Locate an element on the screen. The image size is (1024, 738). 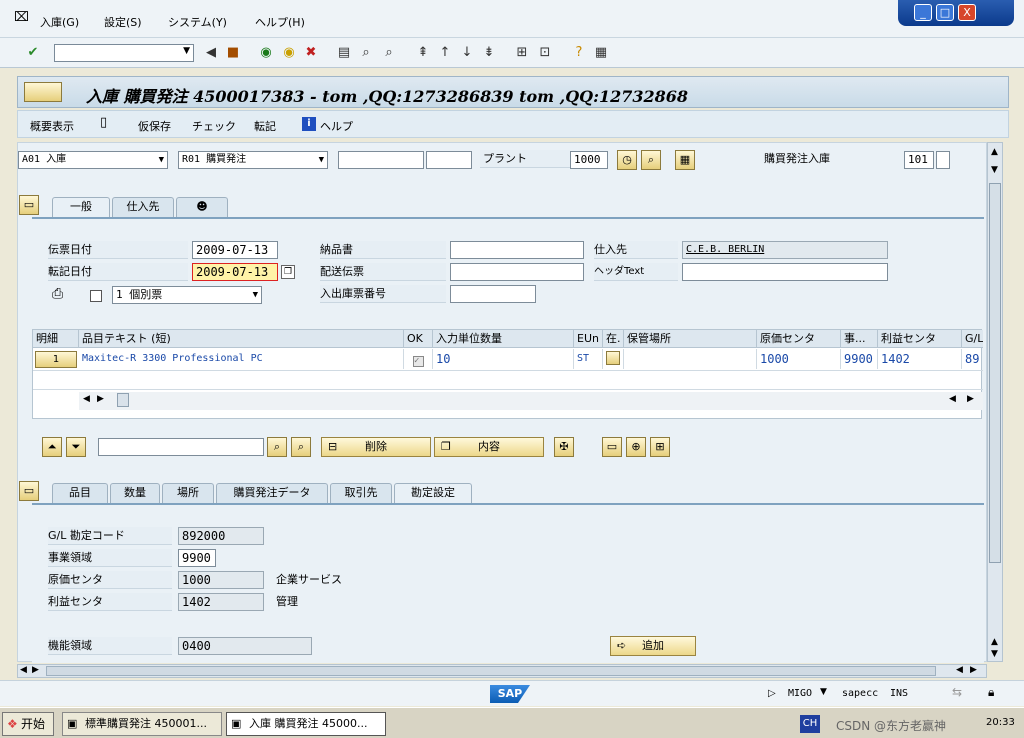
col-ok: OK is located at coordinates (418, 339).